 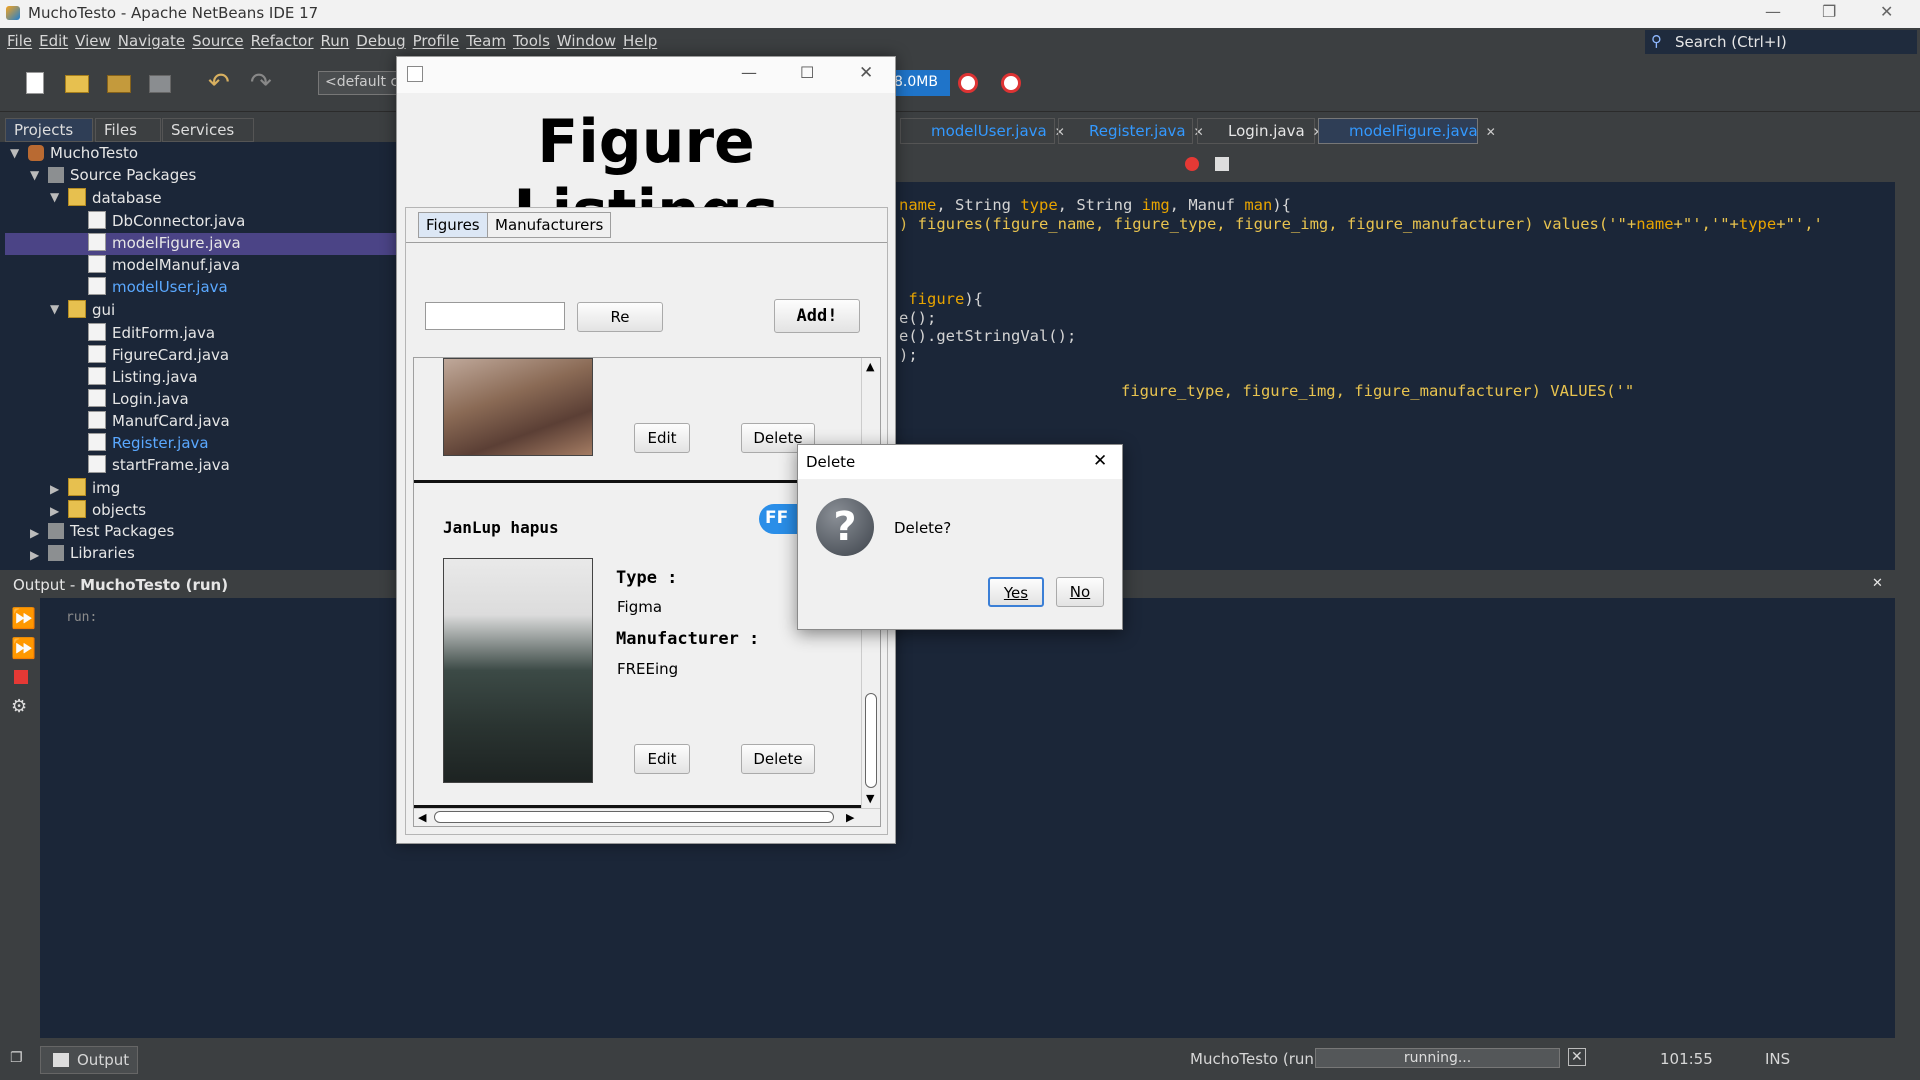 What do you see at coordinates (453, 225) in the screenshot?
I see `tab-figures: Figures` at bounding box center [453, 225].